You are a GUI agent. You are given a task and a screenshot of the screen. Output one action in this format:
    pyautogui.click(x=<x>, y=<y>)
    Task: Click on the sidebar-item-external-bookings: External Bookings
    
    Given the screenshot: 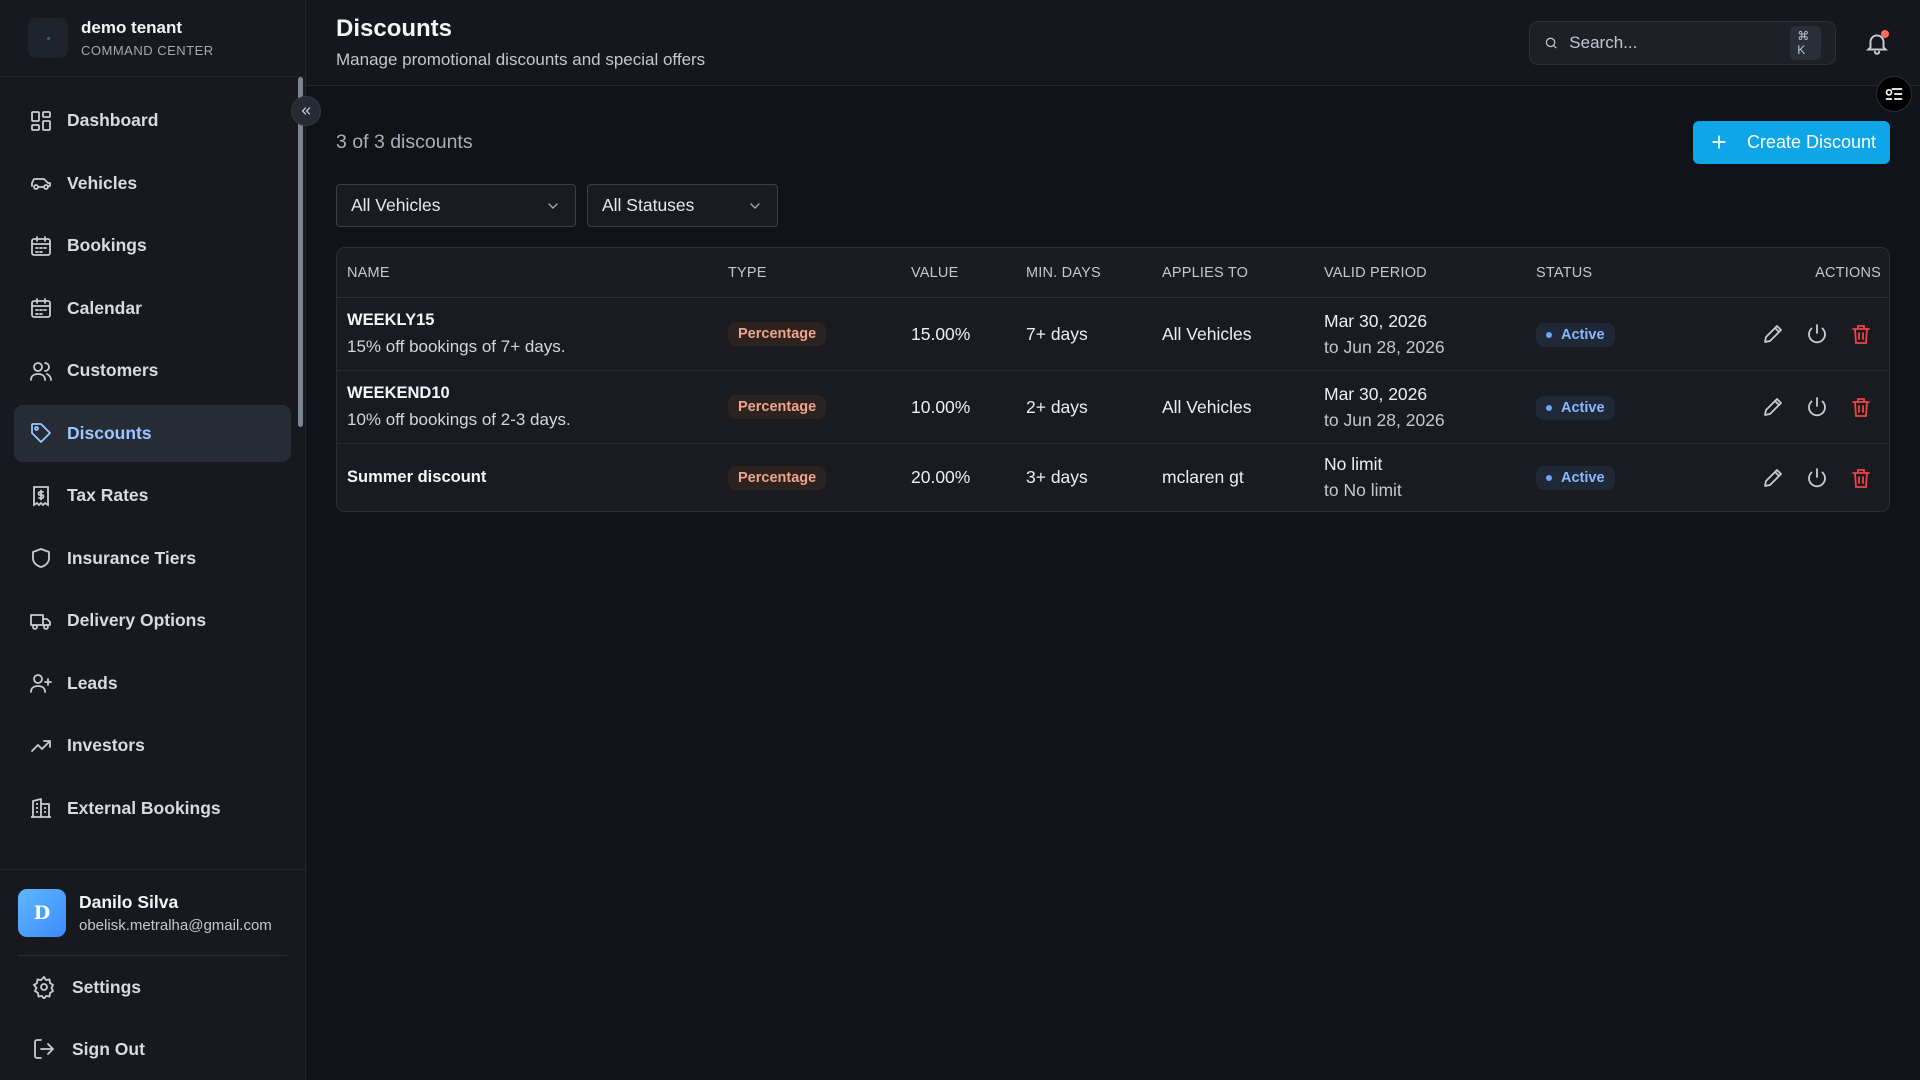 What is the action you would take?
    pyautogui.click(x=152, y=808)
    